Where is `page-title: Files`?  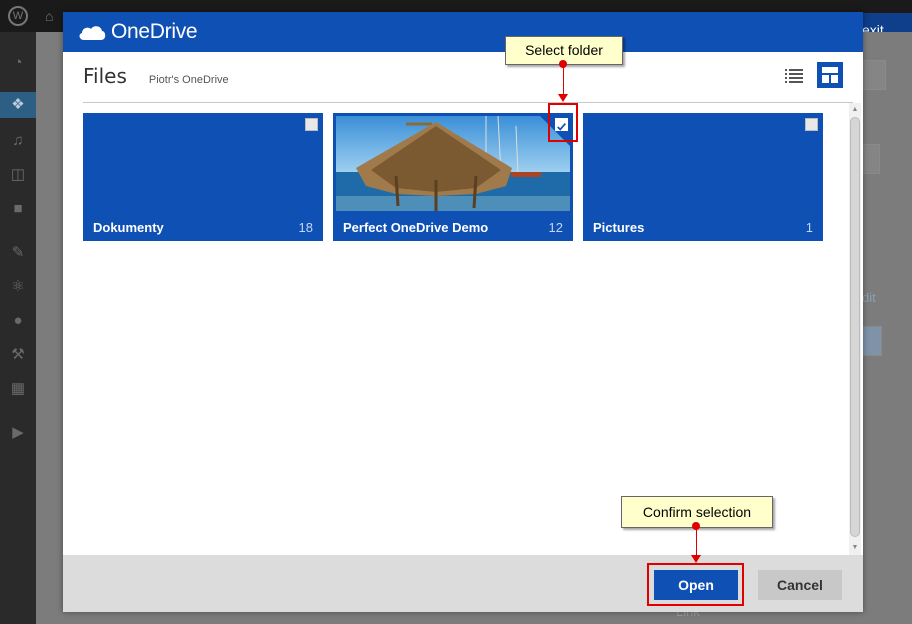 page-title: Files is located at coordinates (105, 76).